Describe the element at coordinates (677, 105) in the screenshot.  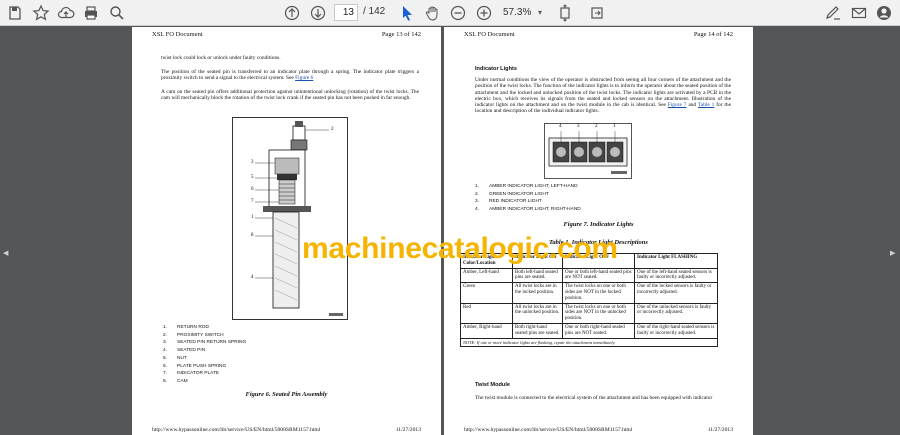
I see `figure-7-link: Figure 7` at that location.